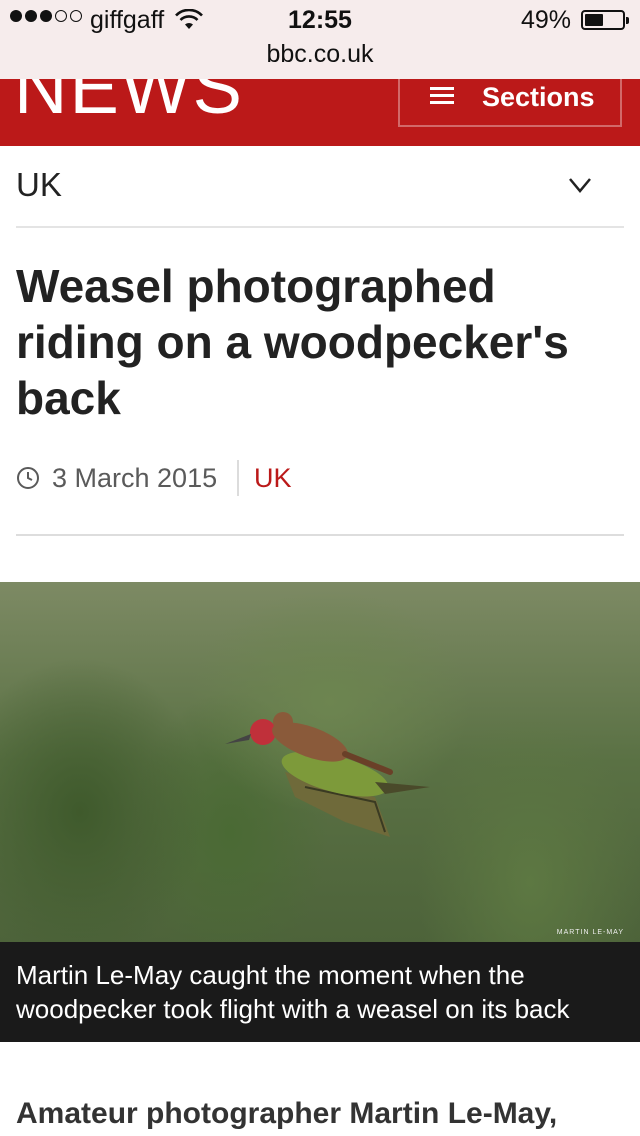 The image size is (640, 1136). What do you see at coordinates (580, 185) in the screenshot?
I see `chevron-down-icon` at bounding box center [580, 185].